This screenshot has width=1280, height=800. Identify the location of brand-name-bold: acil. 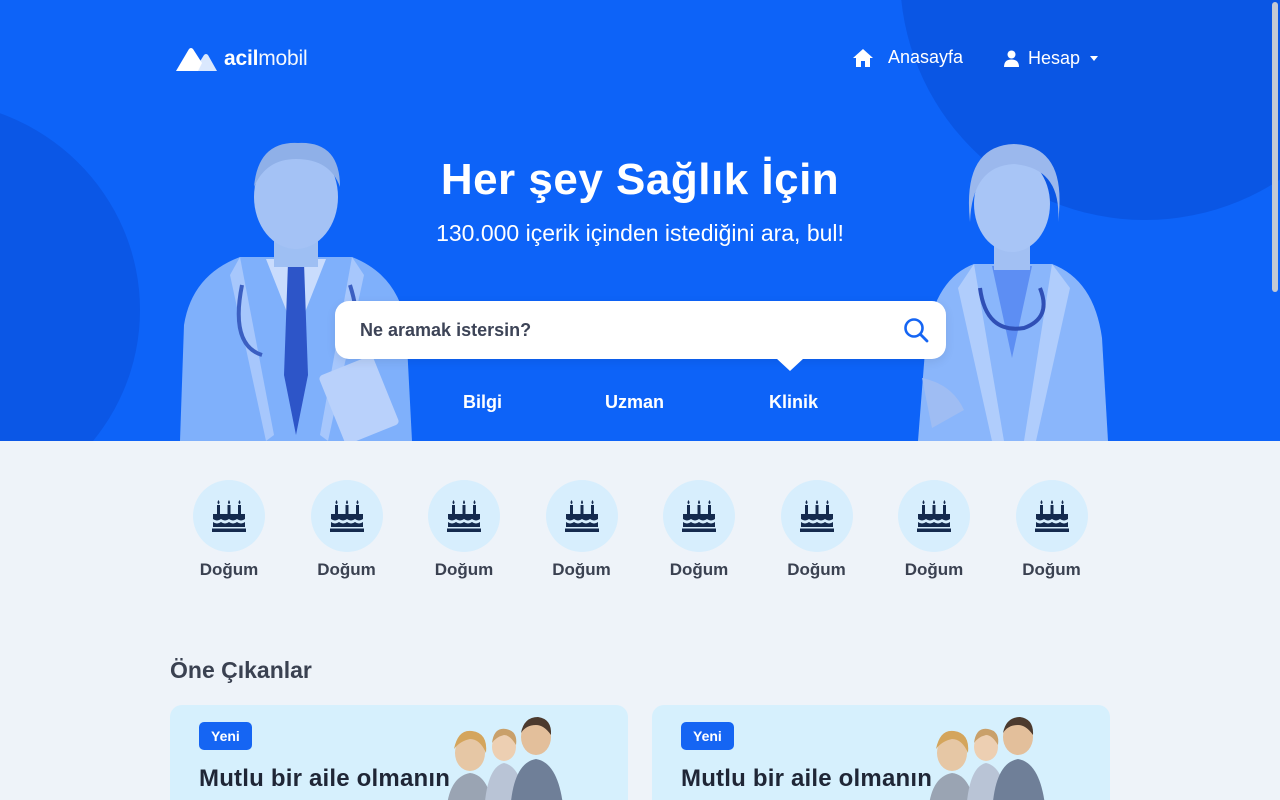
(241, 58).